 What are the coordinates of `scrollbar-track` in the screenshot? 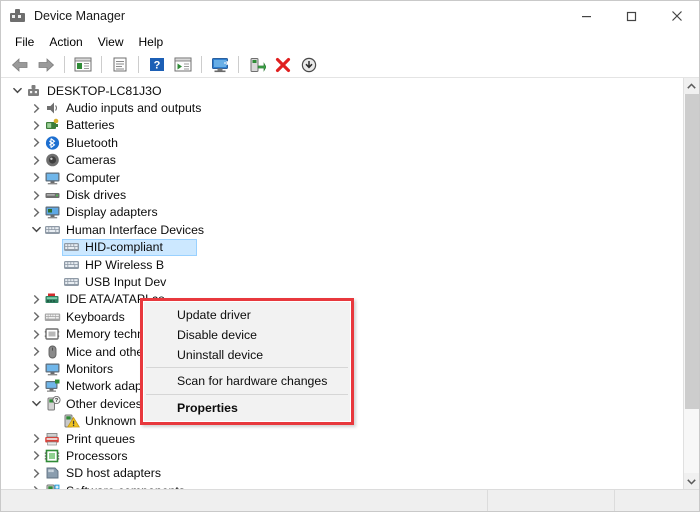 It's located at (691, 283).